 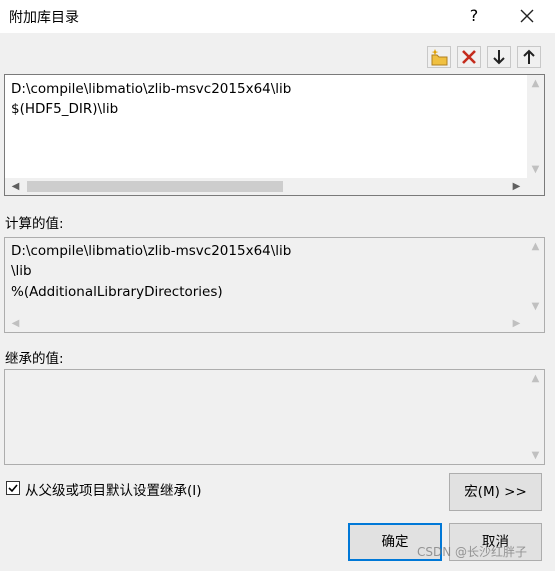 What do you see at coordinates (64, 109) in the screenshot?
I see `edit-line: $(HDF5_DIR)\lib` at bounding box center [64, 109].